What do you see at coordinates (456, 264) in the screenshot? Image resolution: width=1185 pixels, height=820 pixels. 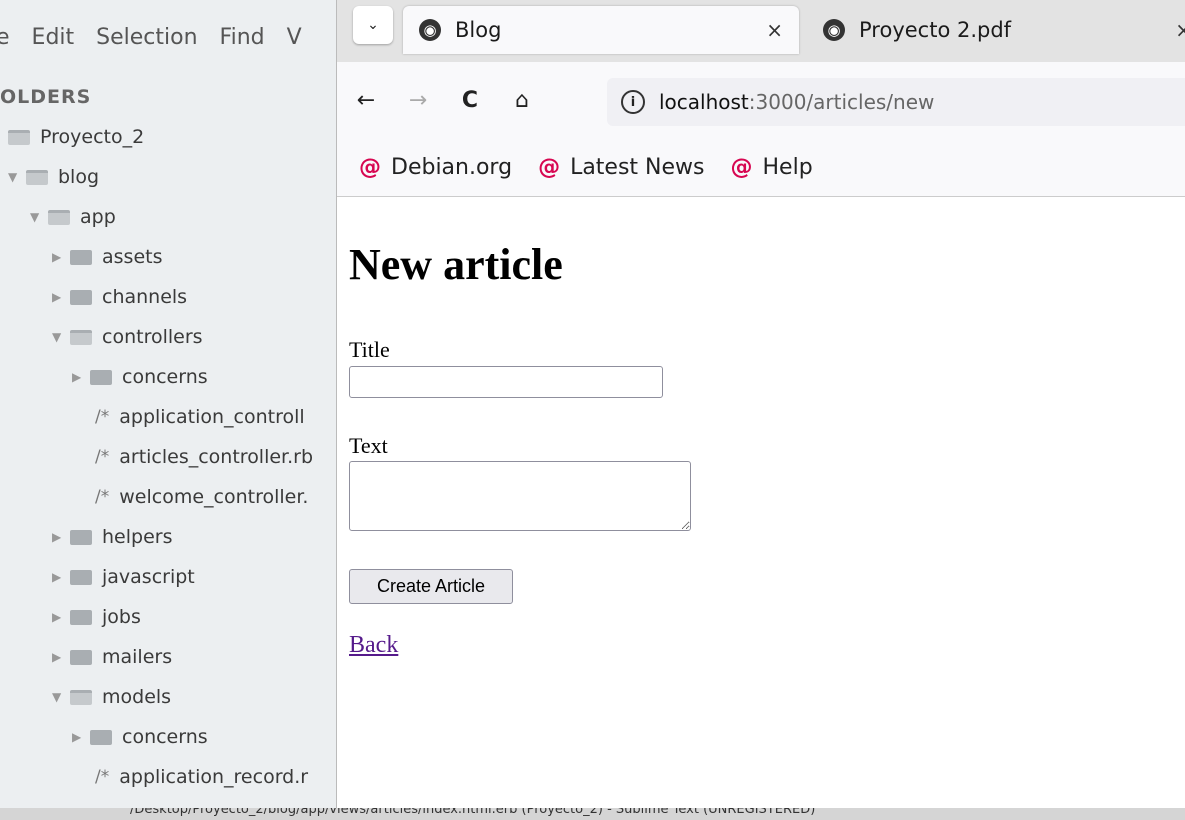 I see `page-title: New article` at bounding box center [456, 264].